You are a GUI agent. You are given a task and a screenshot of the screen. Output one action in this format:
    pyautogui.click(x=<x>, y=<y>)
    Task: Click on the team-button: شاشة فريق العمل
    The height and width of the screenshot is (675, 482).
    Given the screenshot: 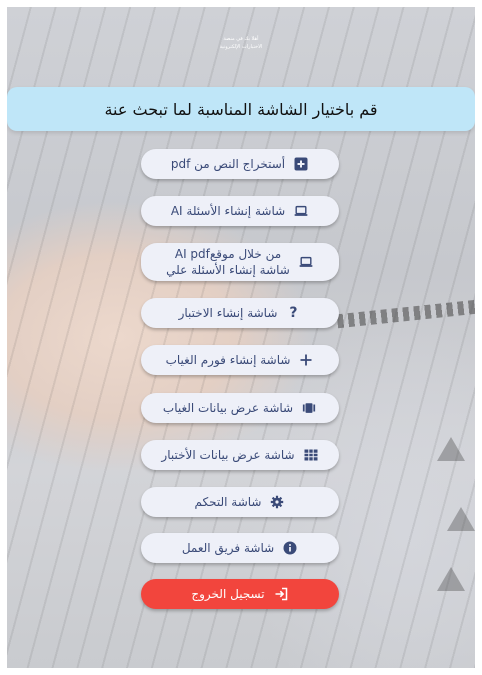 What is the action you would take?
    pyautogui.click(x=240, y=548)
    